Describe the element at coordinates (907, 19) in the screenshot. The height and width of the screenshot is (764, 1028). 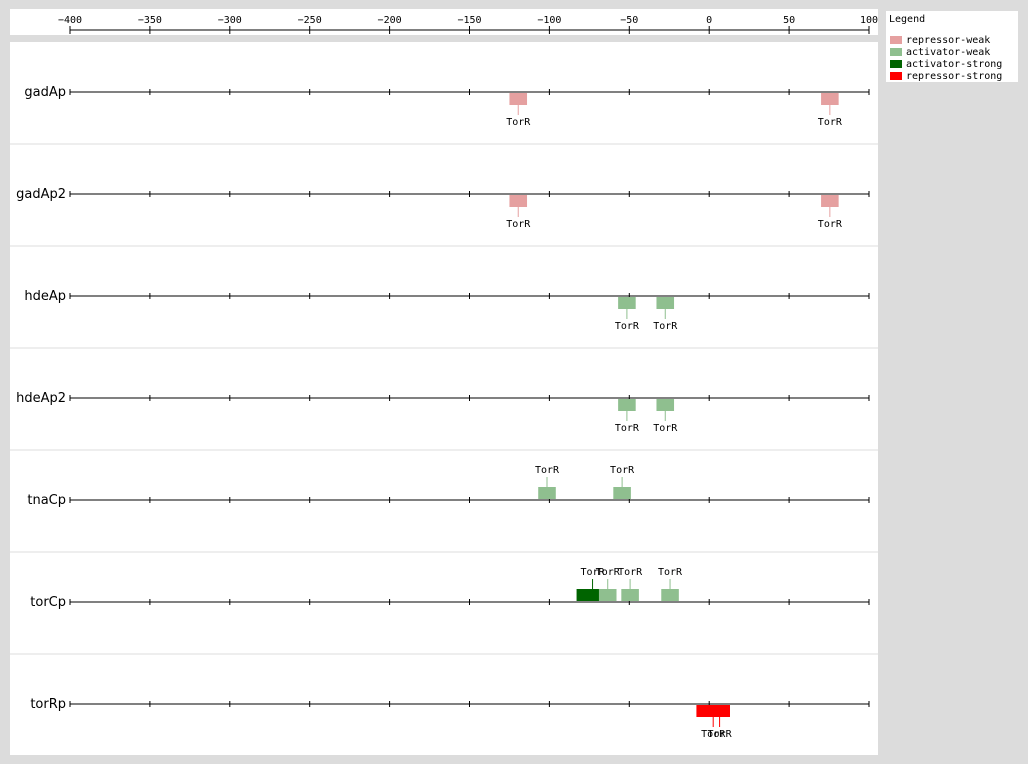
I see `legend-title: Legend` at that location.